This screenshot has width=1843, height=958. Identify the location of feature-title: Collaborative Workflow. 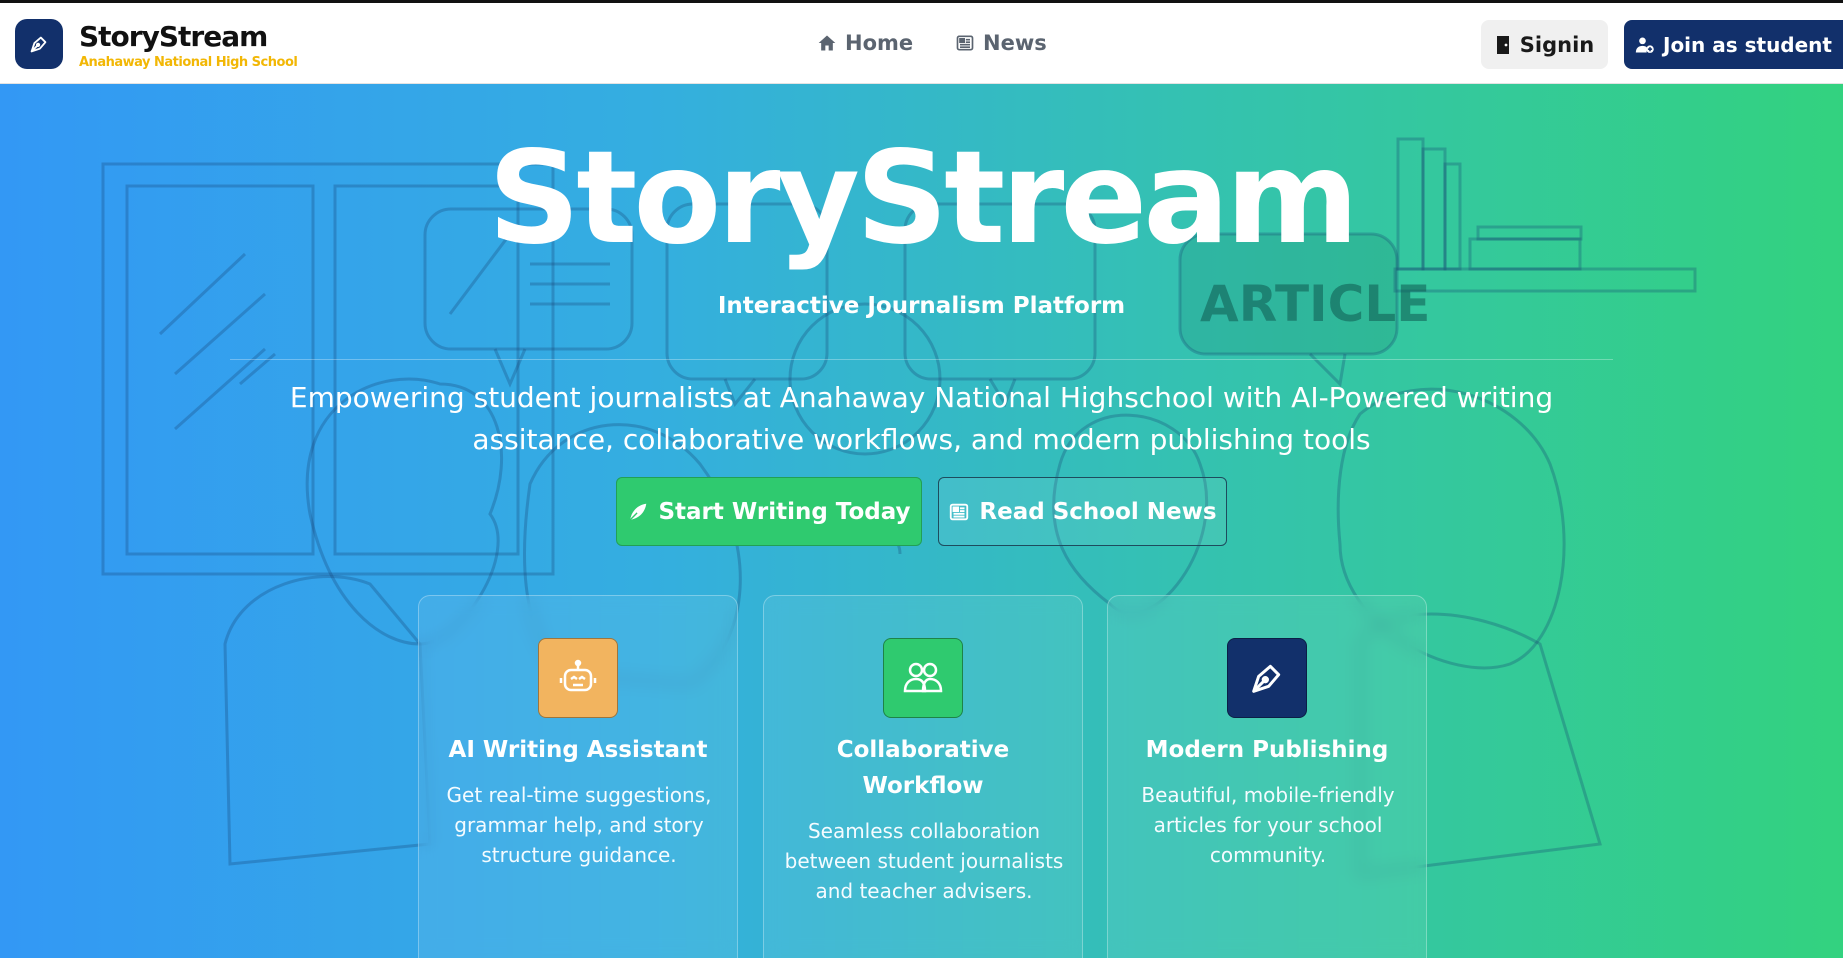
(923, 768).